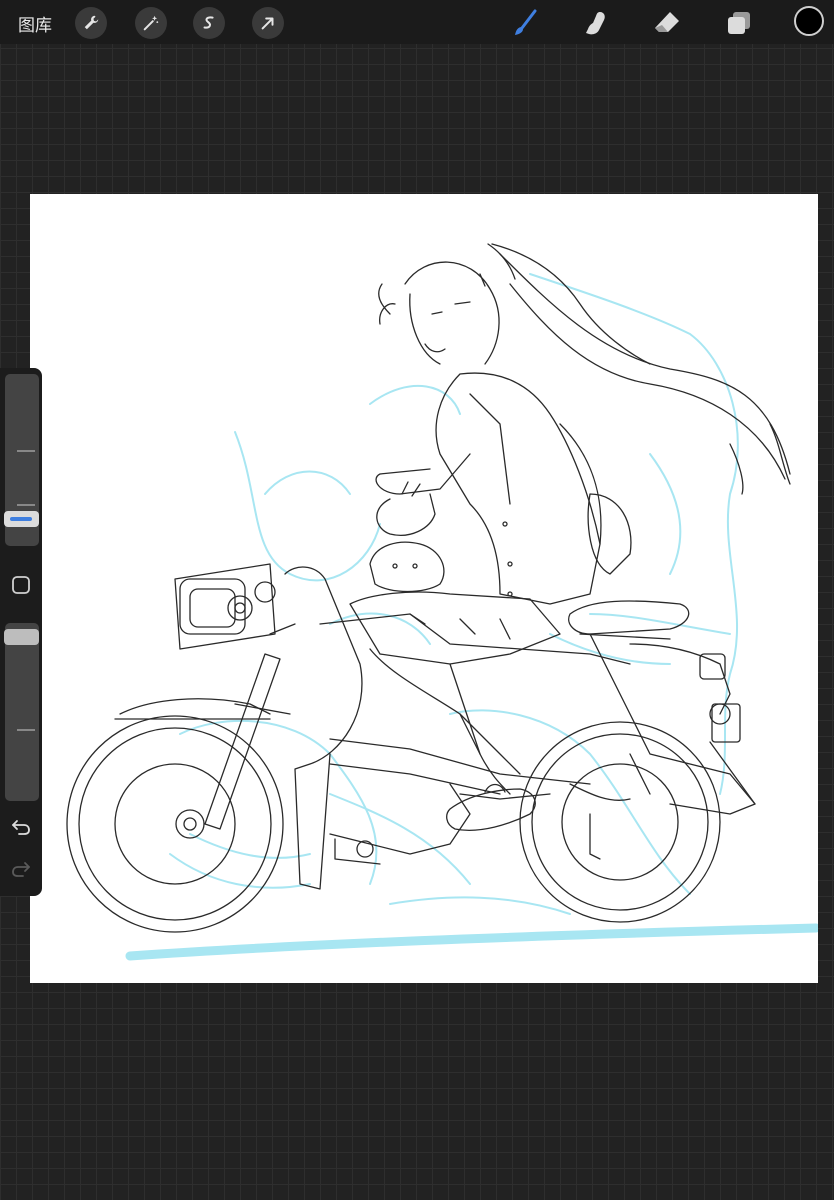  What do you see at coordinates (809, 21) in the screenshot?
I see `color-swatch` at bounding box center [809, 21].